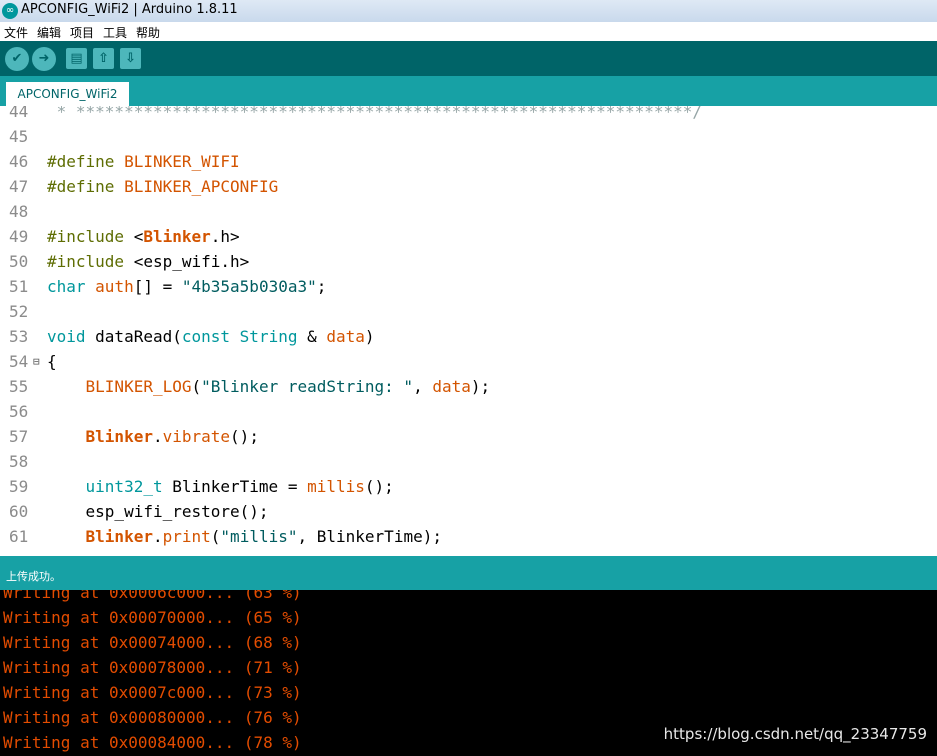  Describe the element at coordinates (152, 617) in the screenshot. I see `console-line: Writing at 0x00070000... (65 %)` at that location.